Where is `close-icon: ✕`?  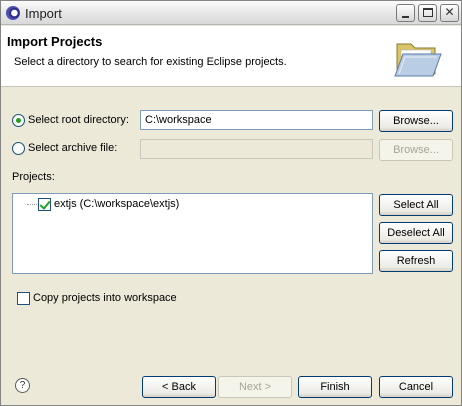
close-icon: ✕ is located at coordinates (449, 12).